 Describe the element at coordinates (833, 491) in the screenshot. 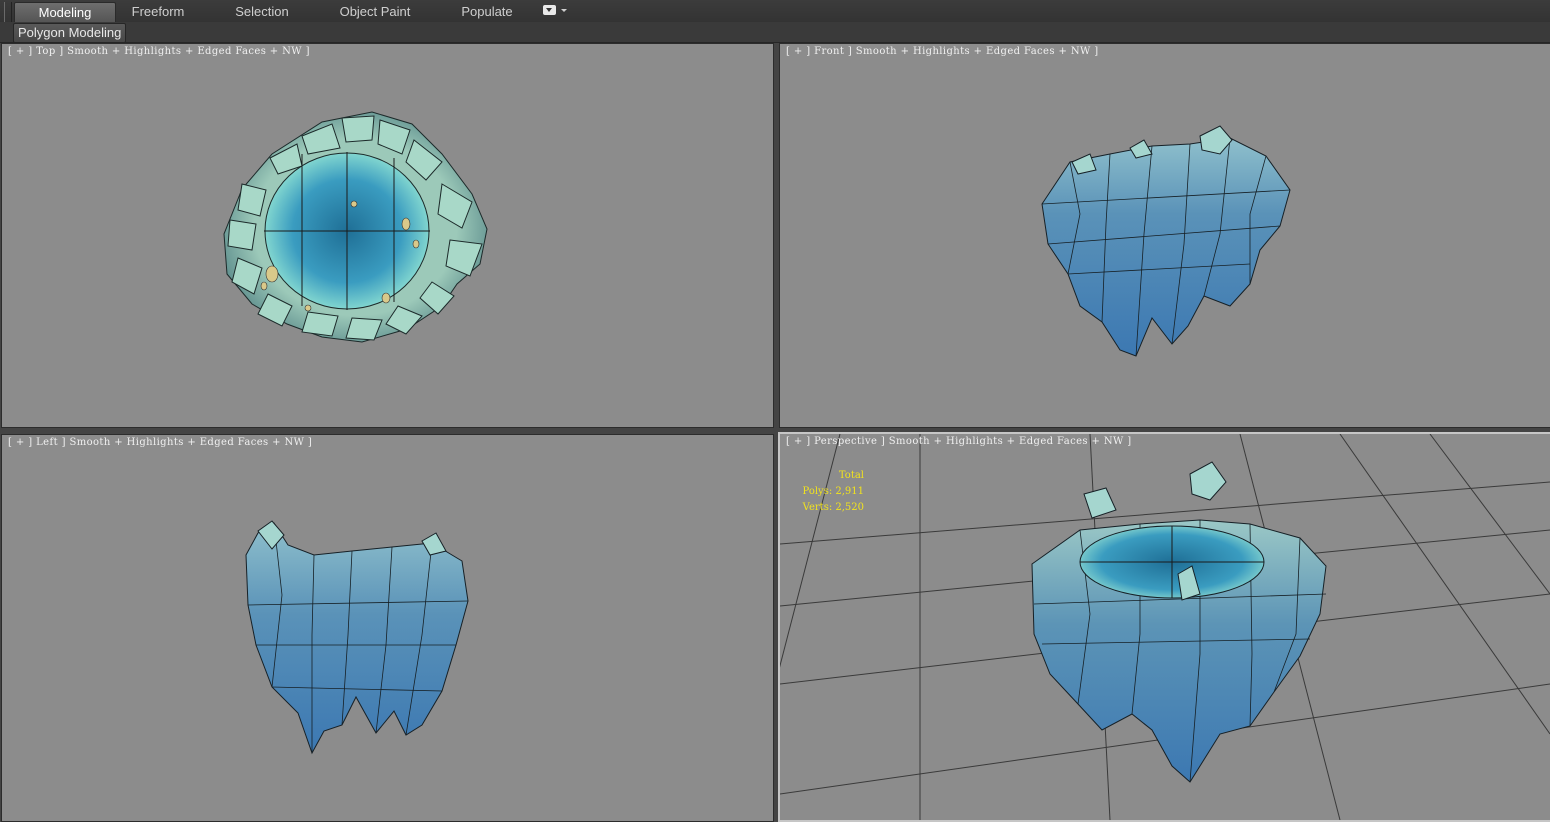

I see `stats-polys: Polys: 2,911` at that location.